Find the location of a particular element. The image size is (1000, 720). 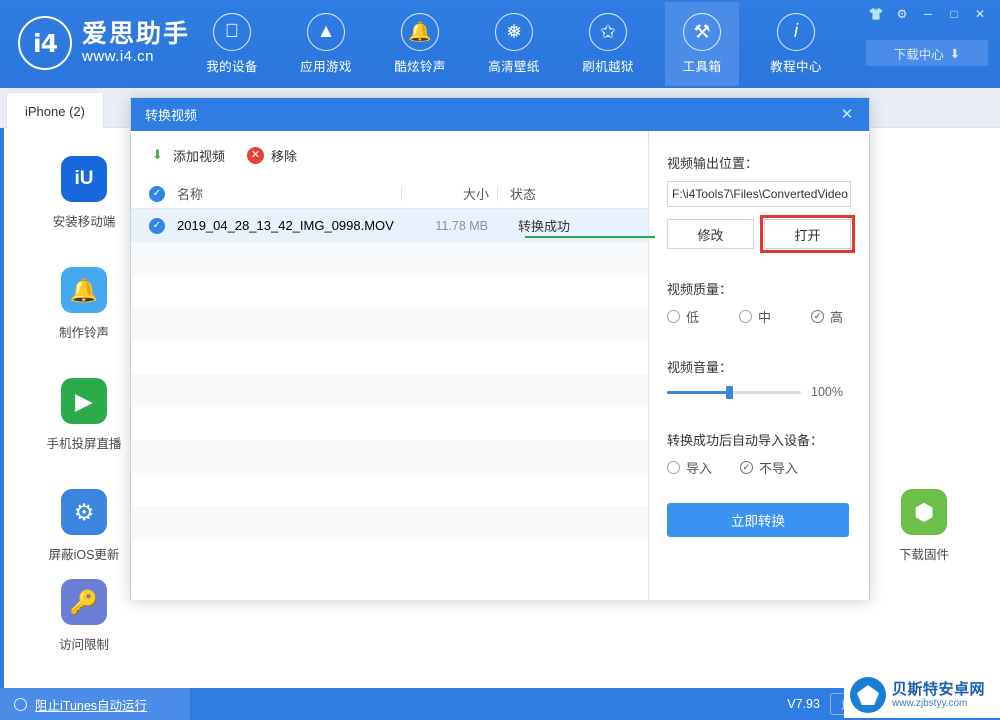

open-folder-button: 打开 is located at coordinates (807, 234).